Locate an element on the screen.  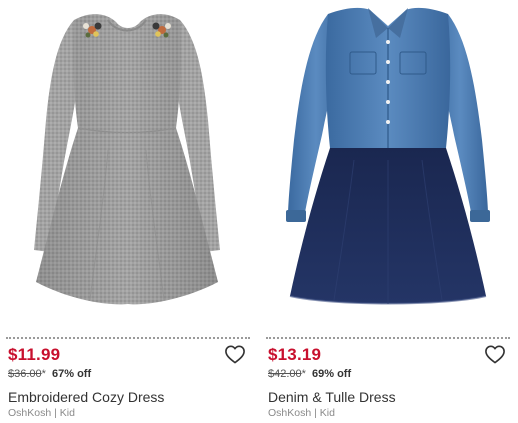
original-price: $36.00 is located at coordinates (25, 374).